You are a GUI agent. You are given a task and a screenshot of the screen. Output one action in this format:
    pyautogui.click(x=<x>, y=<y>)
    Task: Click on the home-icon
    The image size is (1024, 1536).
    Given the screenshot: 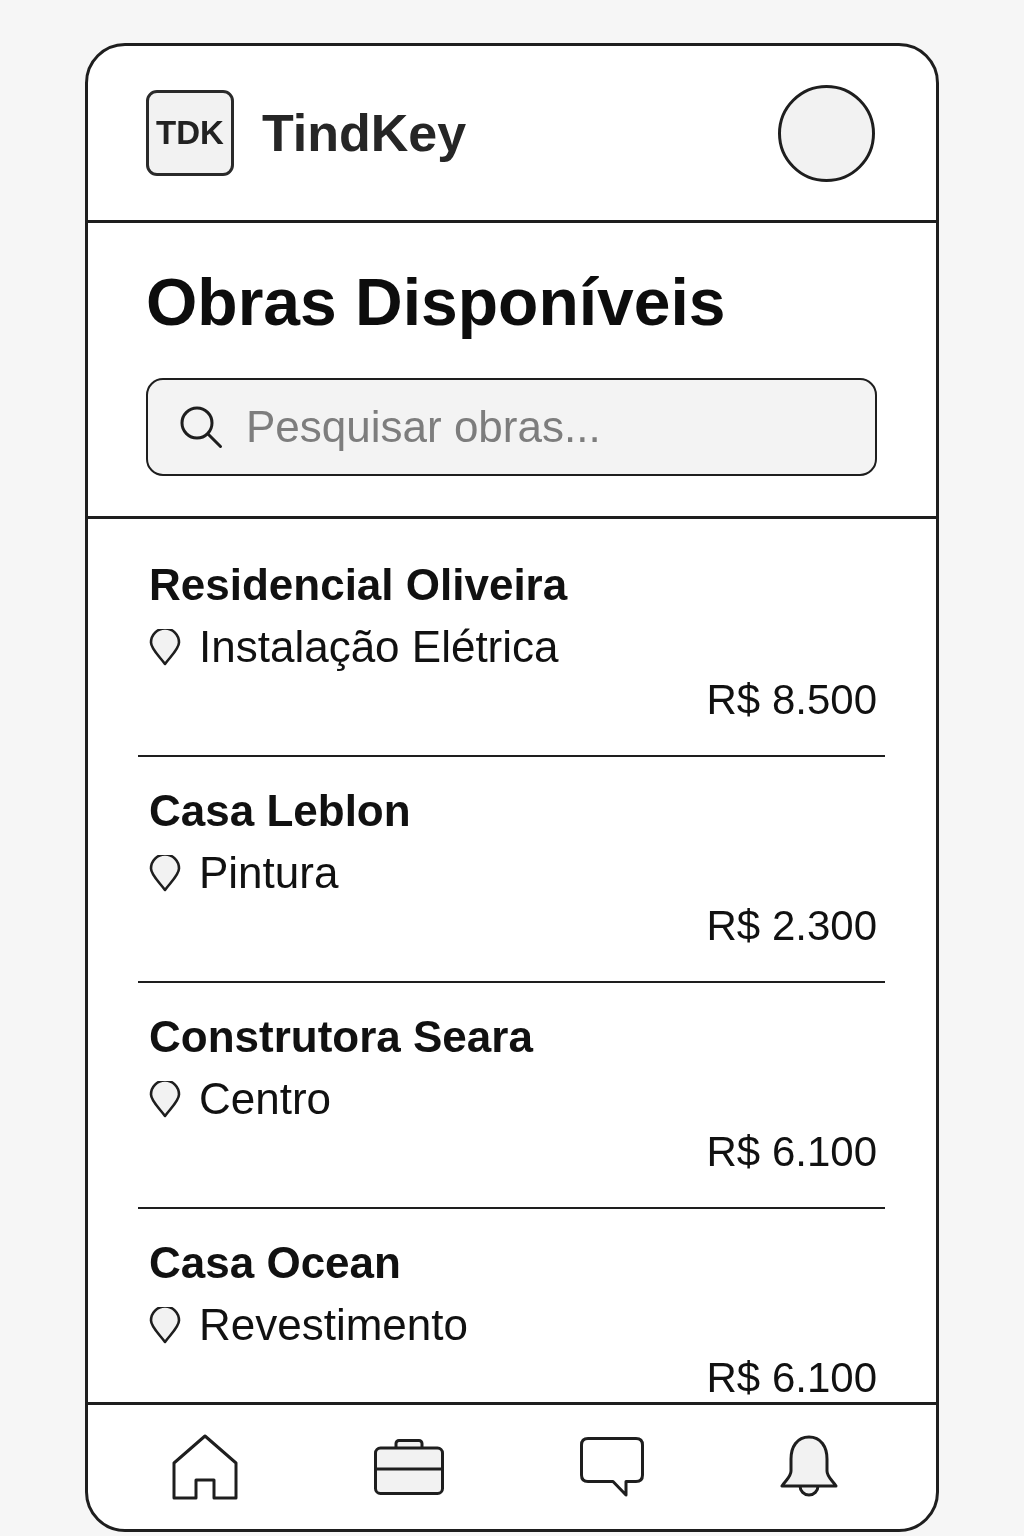 What is the action you would take?
    pyautogui.click(x=205, y=1467)
    